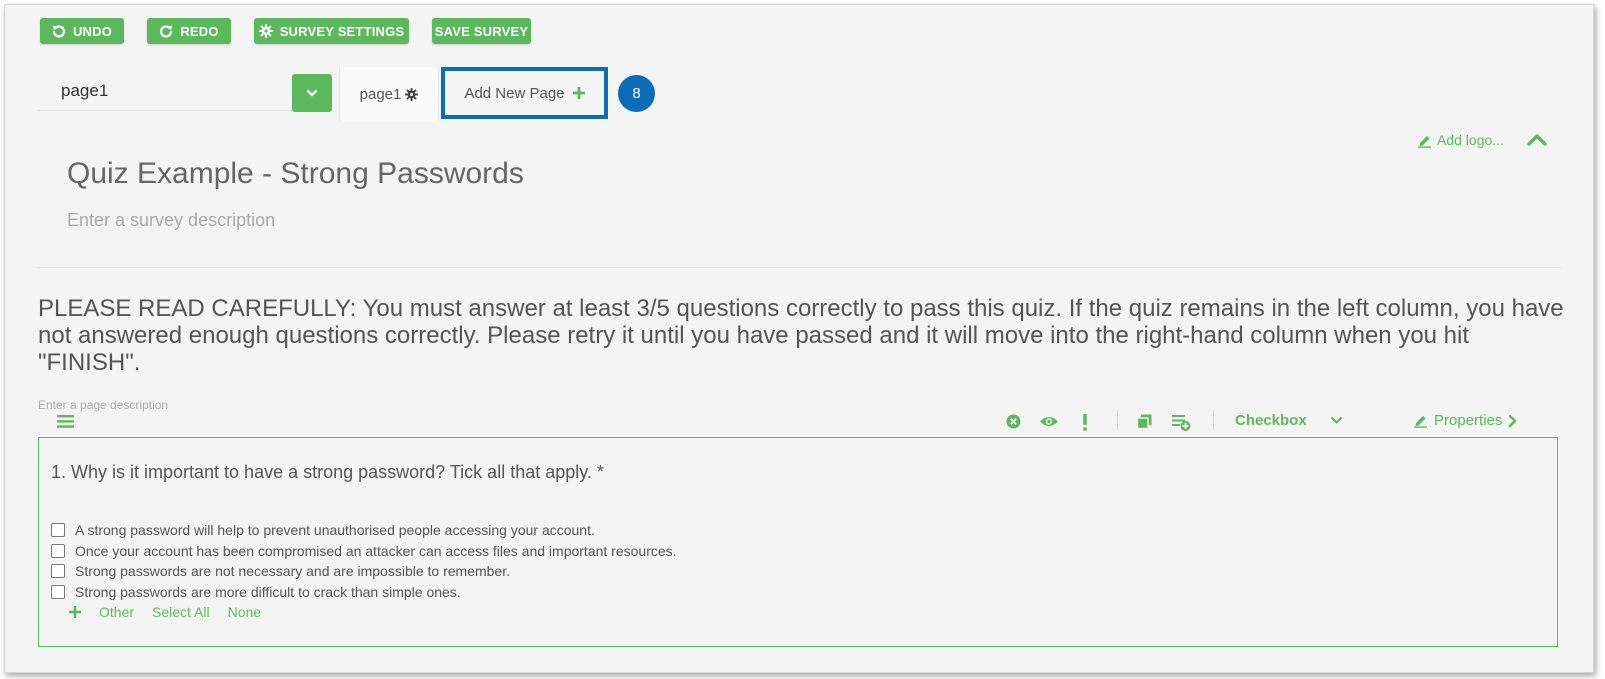  Describe the element at coordinates (1271, 420) in the screenshot. I see `question-type-selector: Checkbox` at that location.